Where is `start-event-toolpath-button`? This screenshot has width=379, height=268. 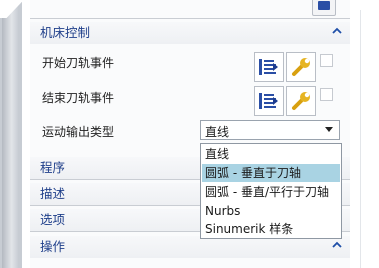 start-event-toolpath-button is located at coordinates (269, 67).